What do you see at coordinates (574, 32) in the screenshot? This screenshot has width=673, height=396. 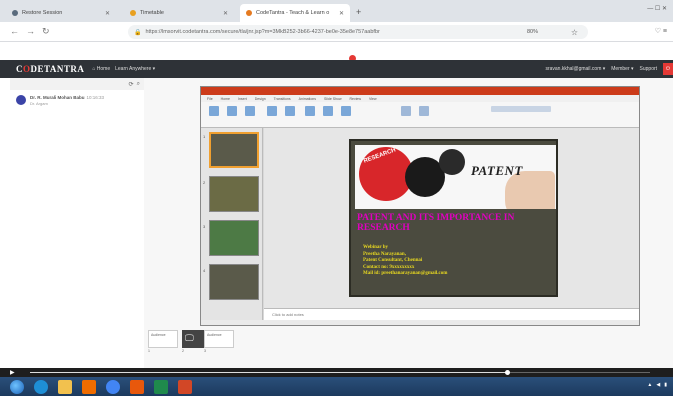 I see `bookmark-star-icon: ☆` at bounding box center [574, 32].